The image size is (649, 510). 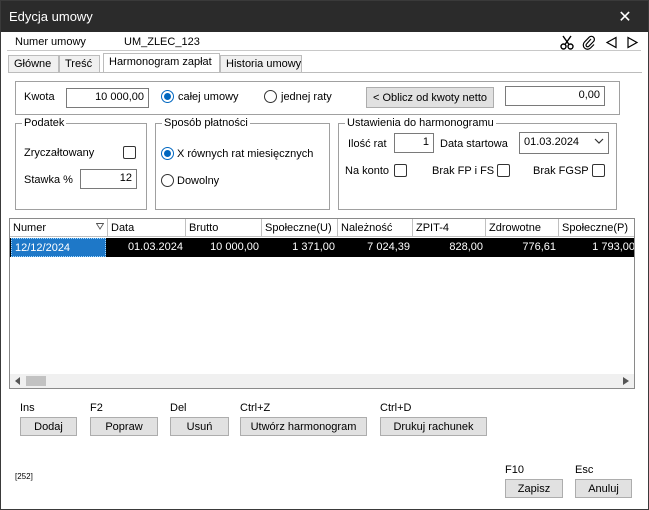 What do you see at coordinates (167, 180) in the screenshot?
I see `radio-custom-payment` at bounding box center [167, 180].